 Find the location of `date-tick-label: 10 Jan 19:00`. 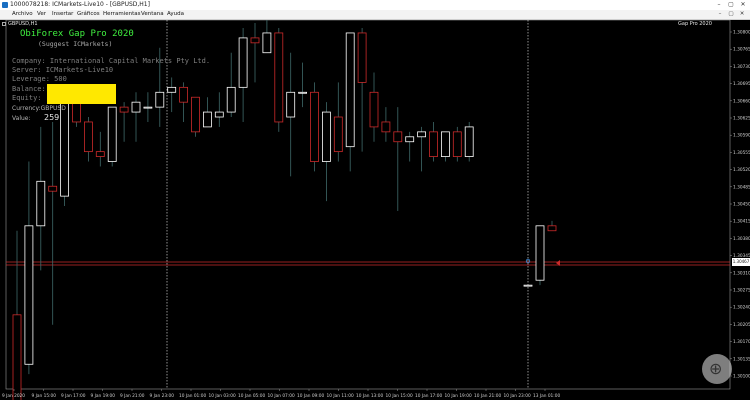

date-tick-label: 10 Jan 19:00 is located at coordinates (458, 396).